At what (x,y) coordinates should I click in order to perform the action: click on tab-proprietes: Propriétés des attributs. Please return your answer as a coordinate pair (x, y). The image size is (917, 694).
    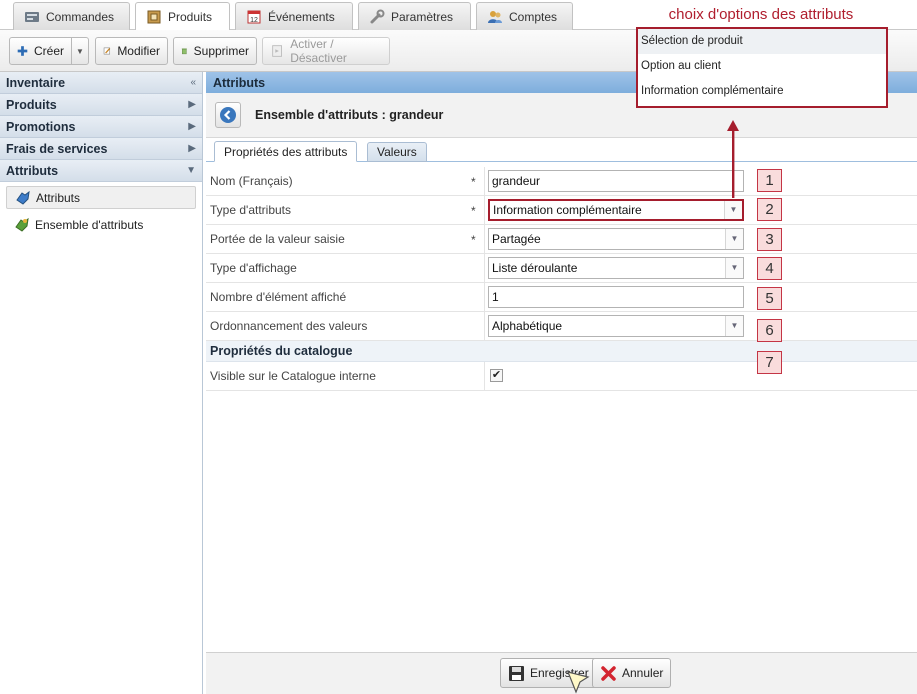
    Looking at the image, I should click on (286, 151).